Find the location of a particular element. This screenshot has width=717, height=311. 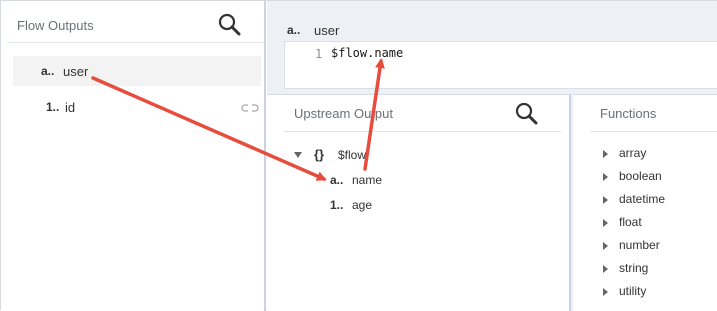

expression-editor: 1 $flow.name is located at coordinates (500, 65).